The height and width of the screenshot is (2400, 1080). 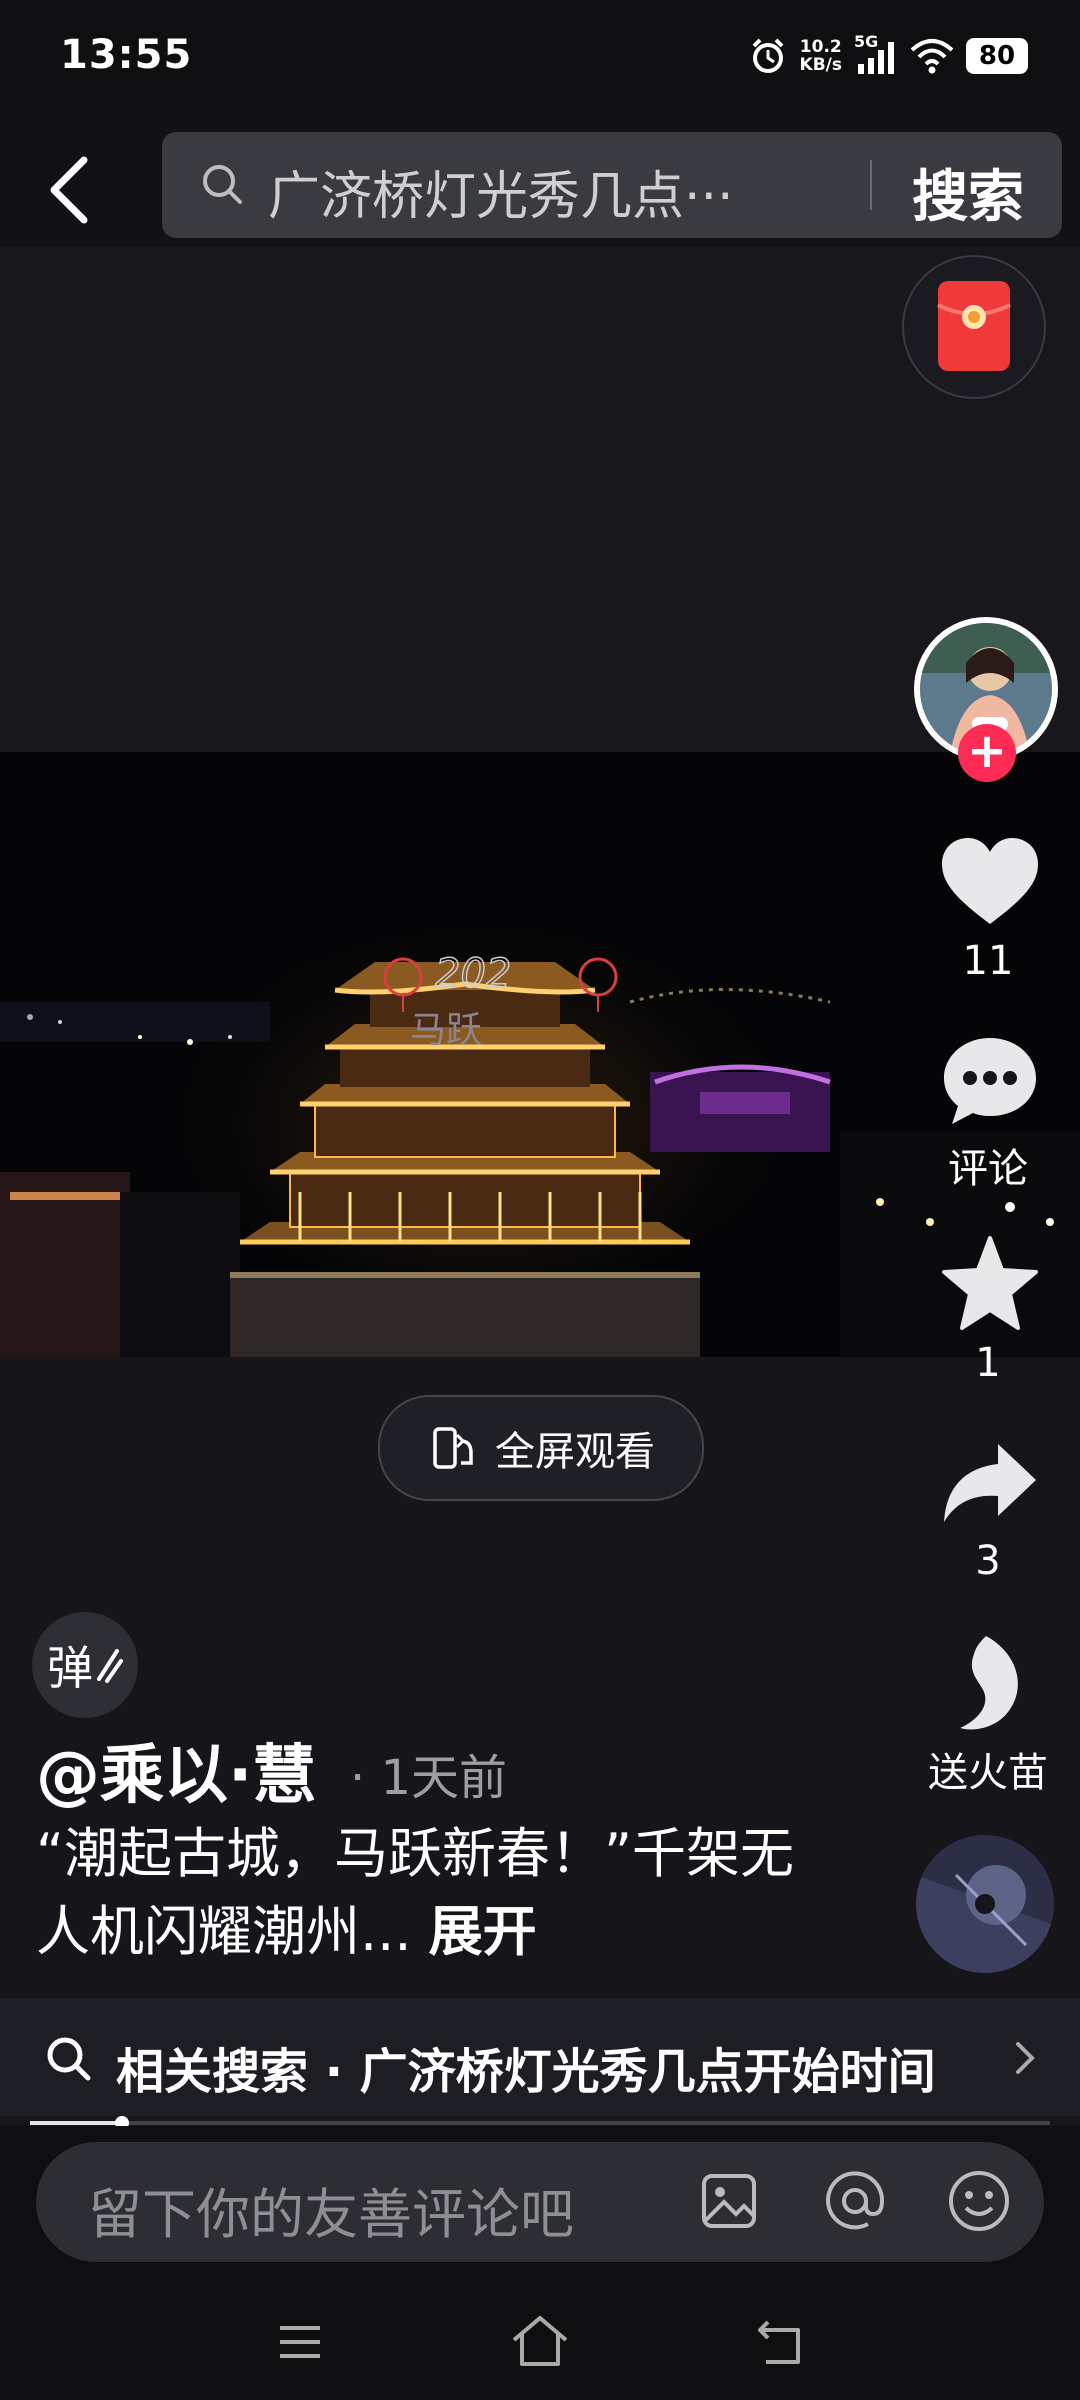 I want to click on video-progress-fill, so click(x=76, y=2123).